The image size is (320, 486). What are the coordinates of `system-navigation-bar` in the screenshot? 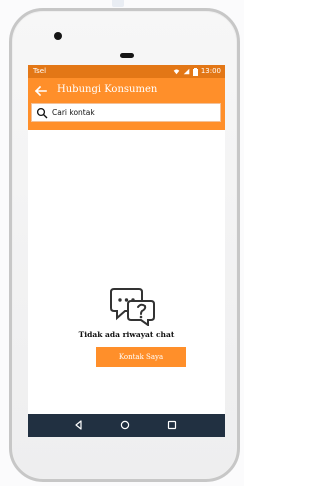 It's located at (126, 425).